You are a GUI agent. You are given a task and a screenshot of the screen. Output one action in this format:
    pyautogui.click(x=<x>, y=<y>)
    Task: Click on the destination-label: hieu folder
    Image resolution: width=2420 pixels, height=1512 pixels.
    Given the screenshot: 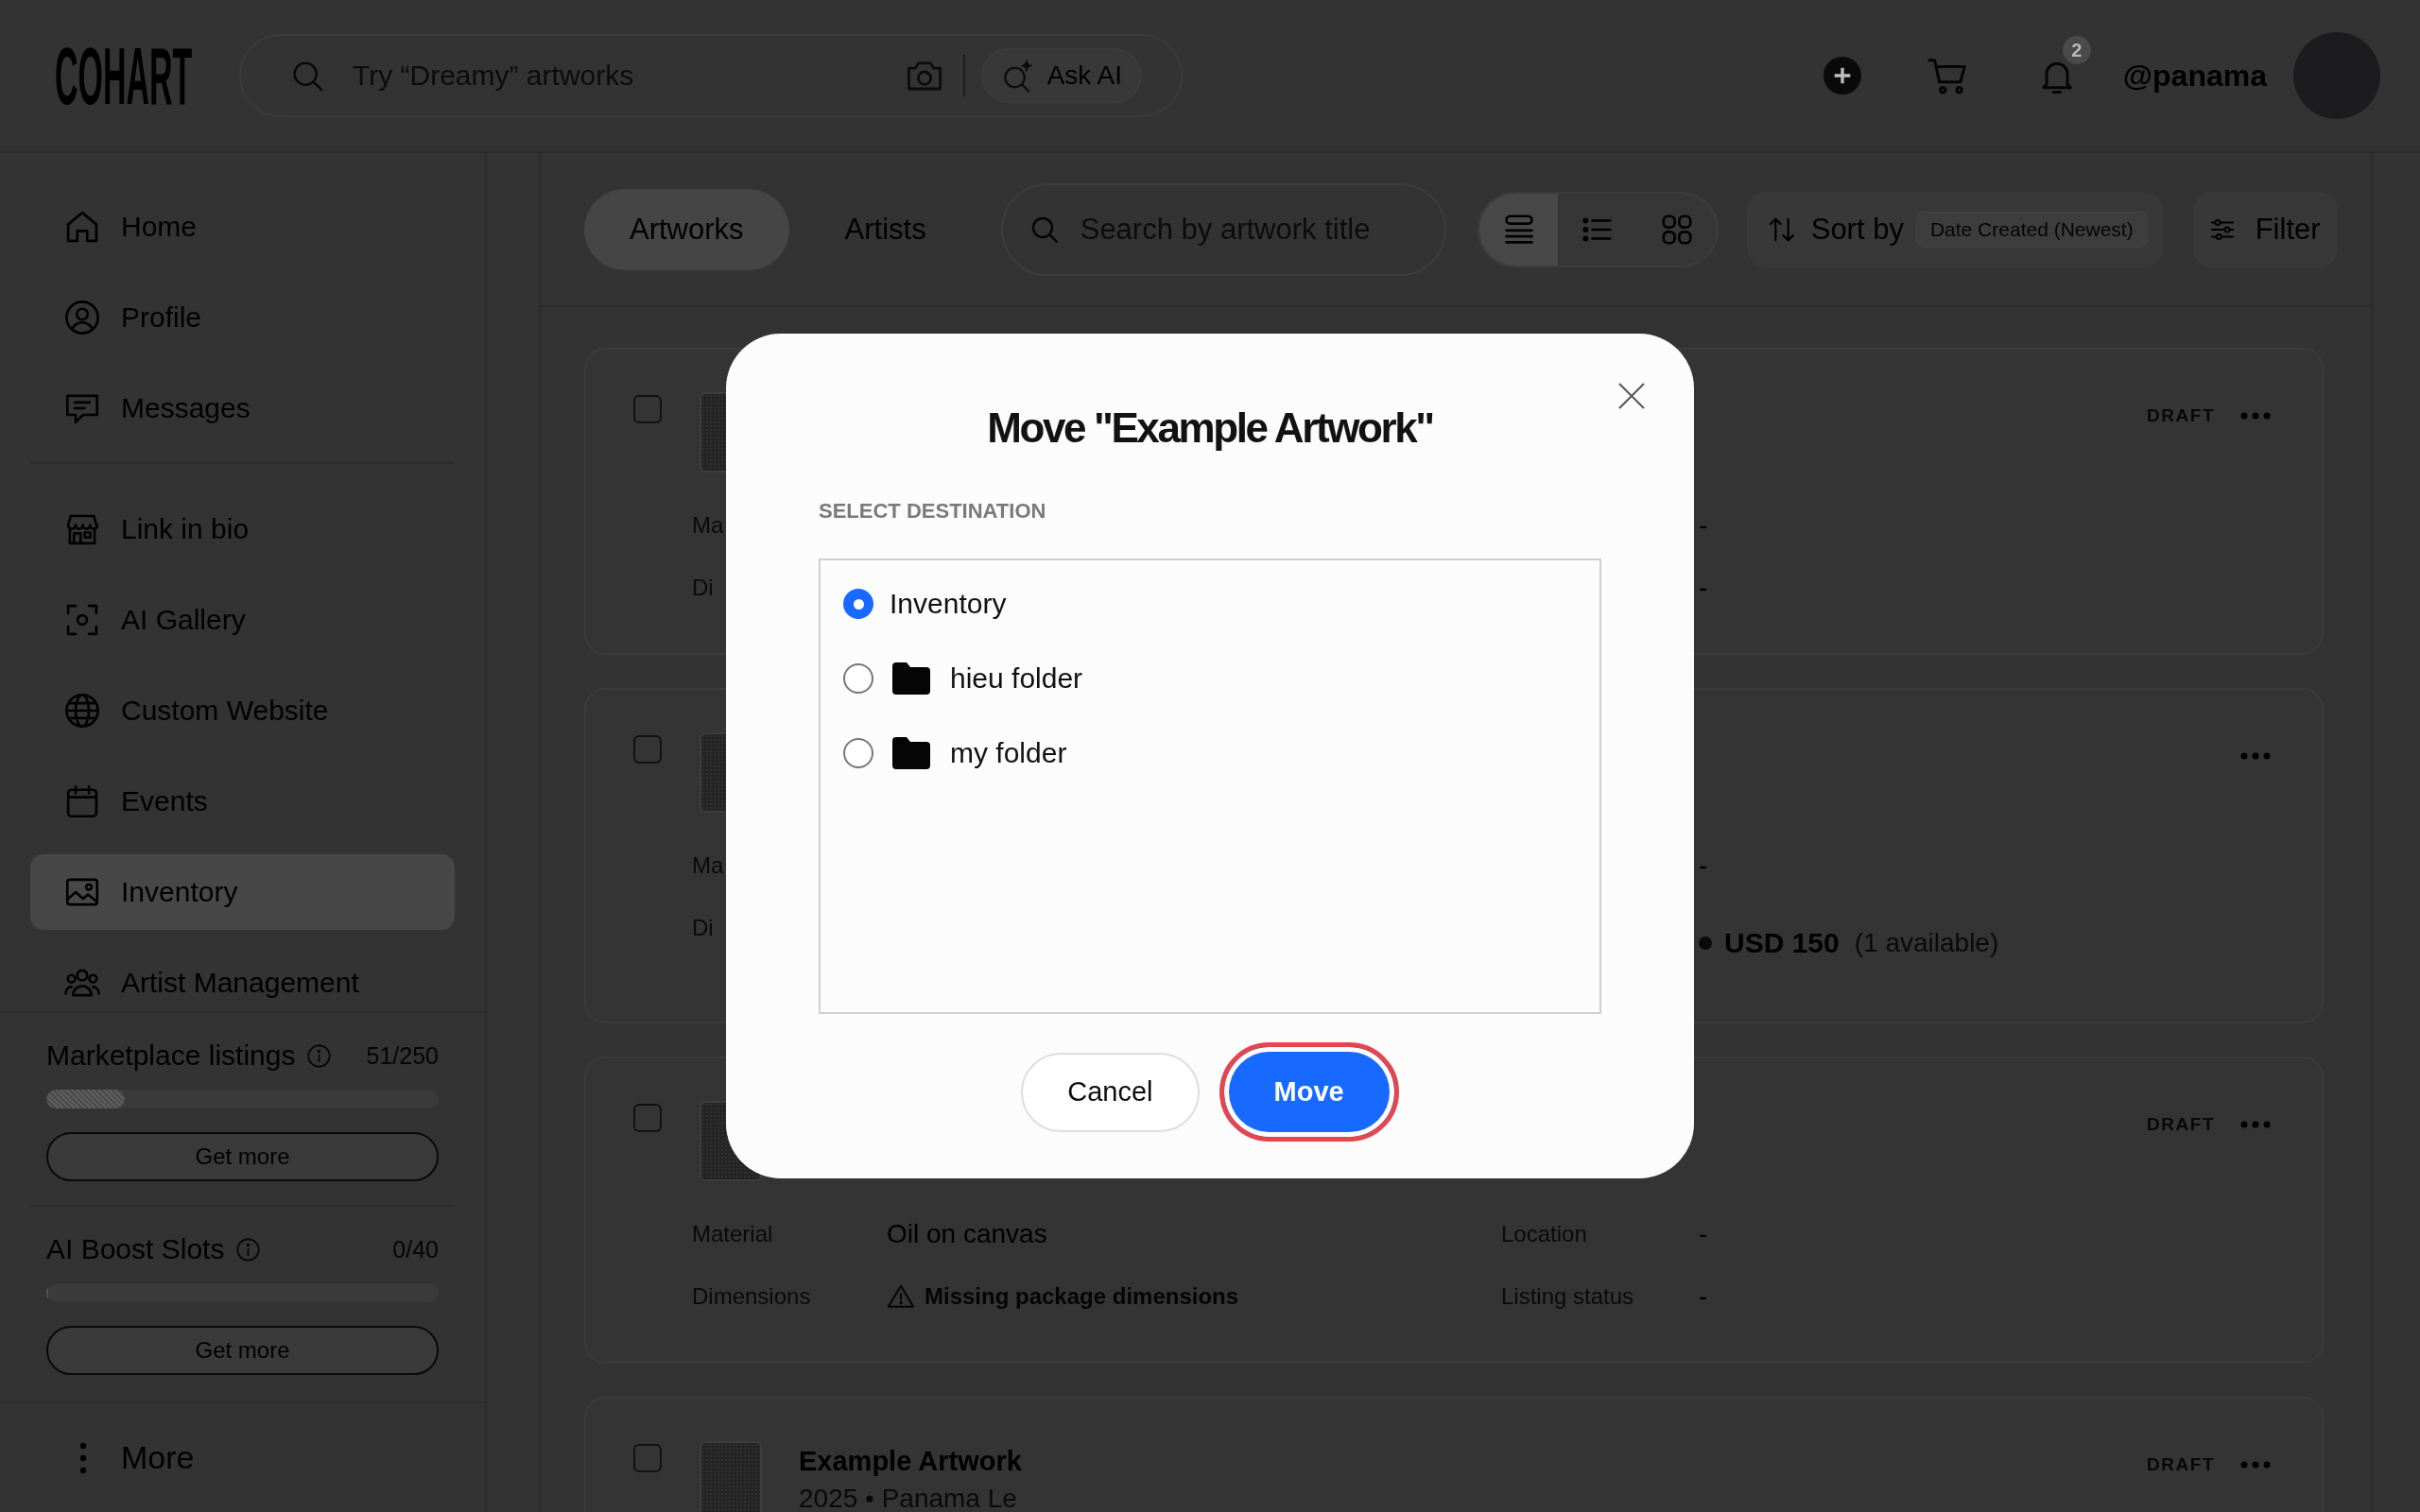 What is the action you would take?
    pyautogui.click(x=1016, y=678)
    